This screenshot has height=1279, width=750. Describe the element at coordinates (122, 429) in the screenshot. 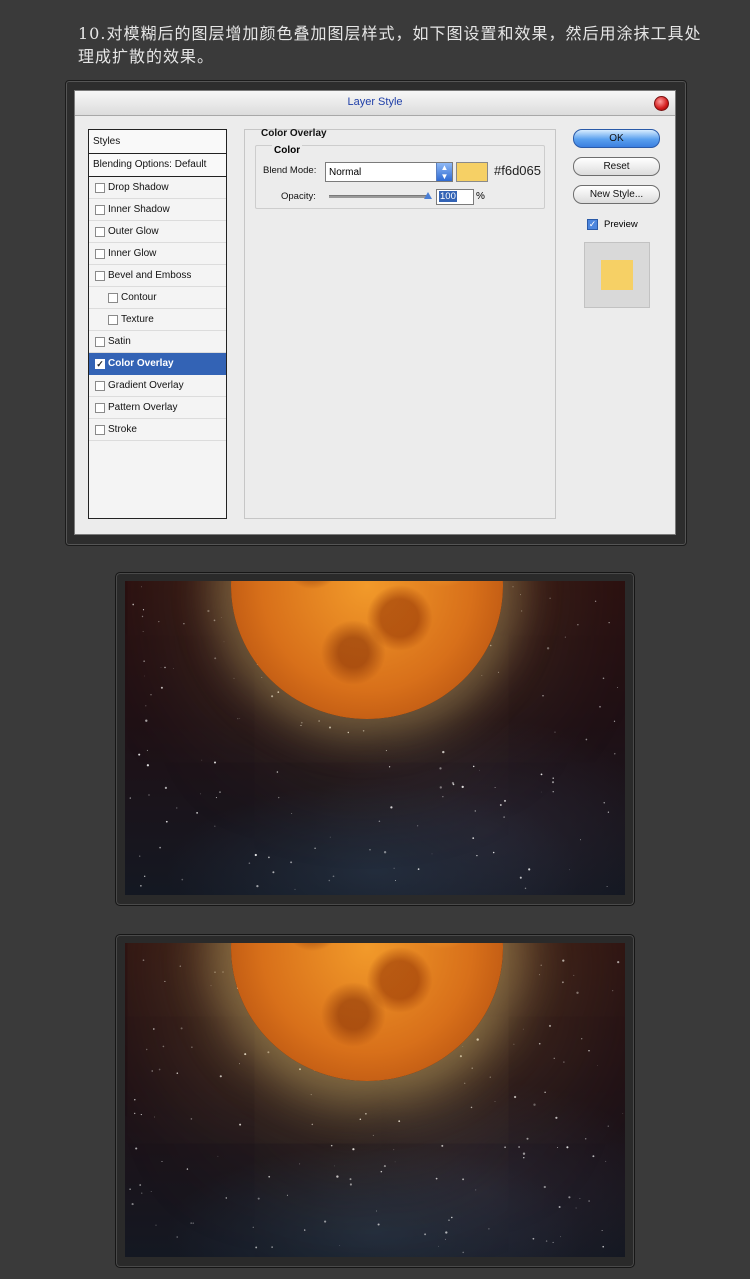

I see `style-item-label: Stroke` at that location.